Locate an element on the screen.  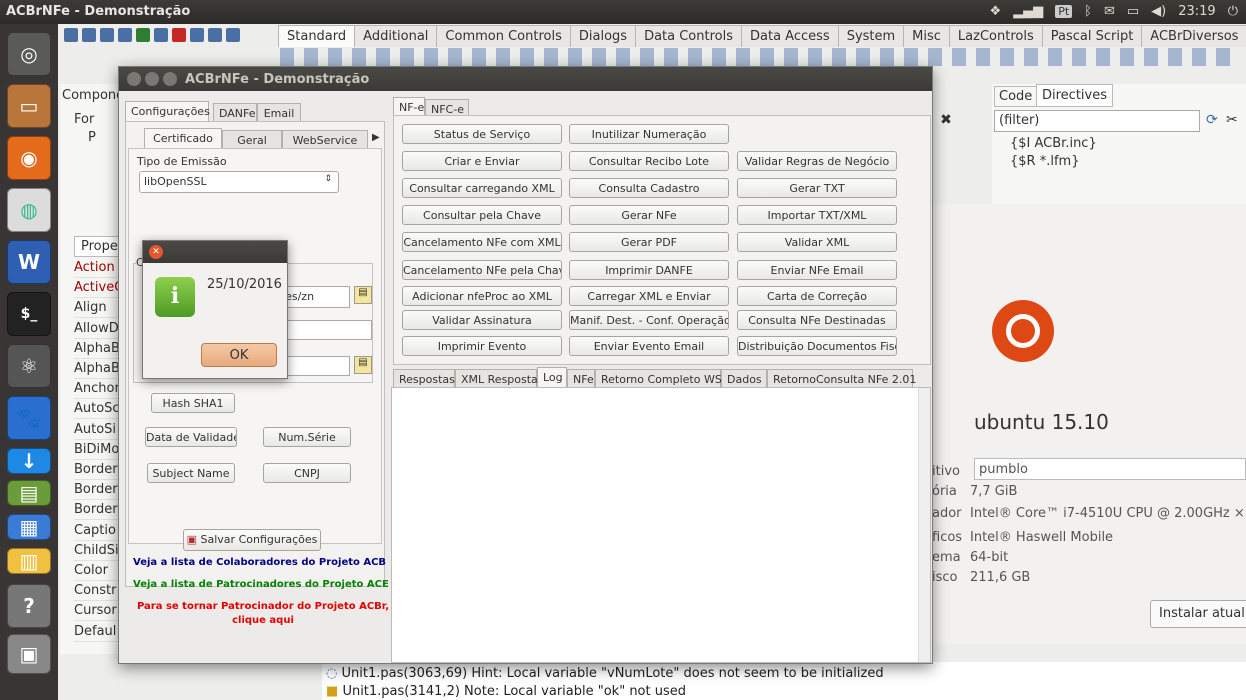
save-icon is located at coordinates (107, 35).